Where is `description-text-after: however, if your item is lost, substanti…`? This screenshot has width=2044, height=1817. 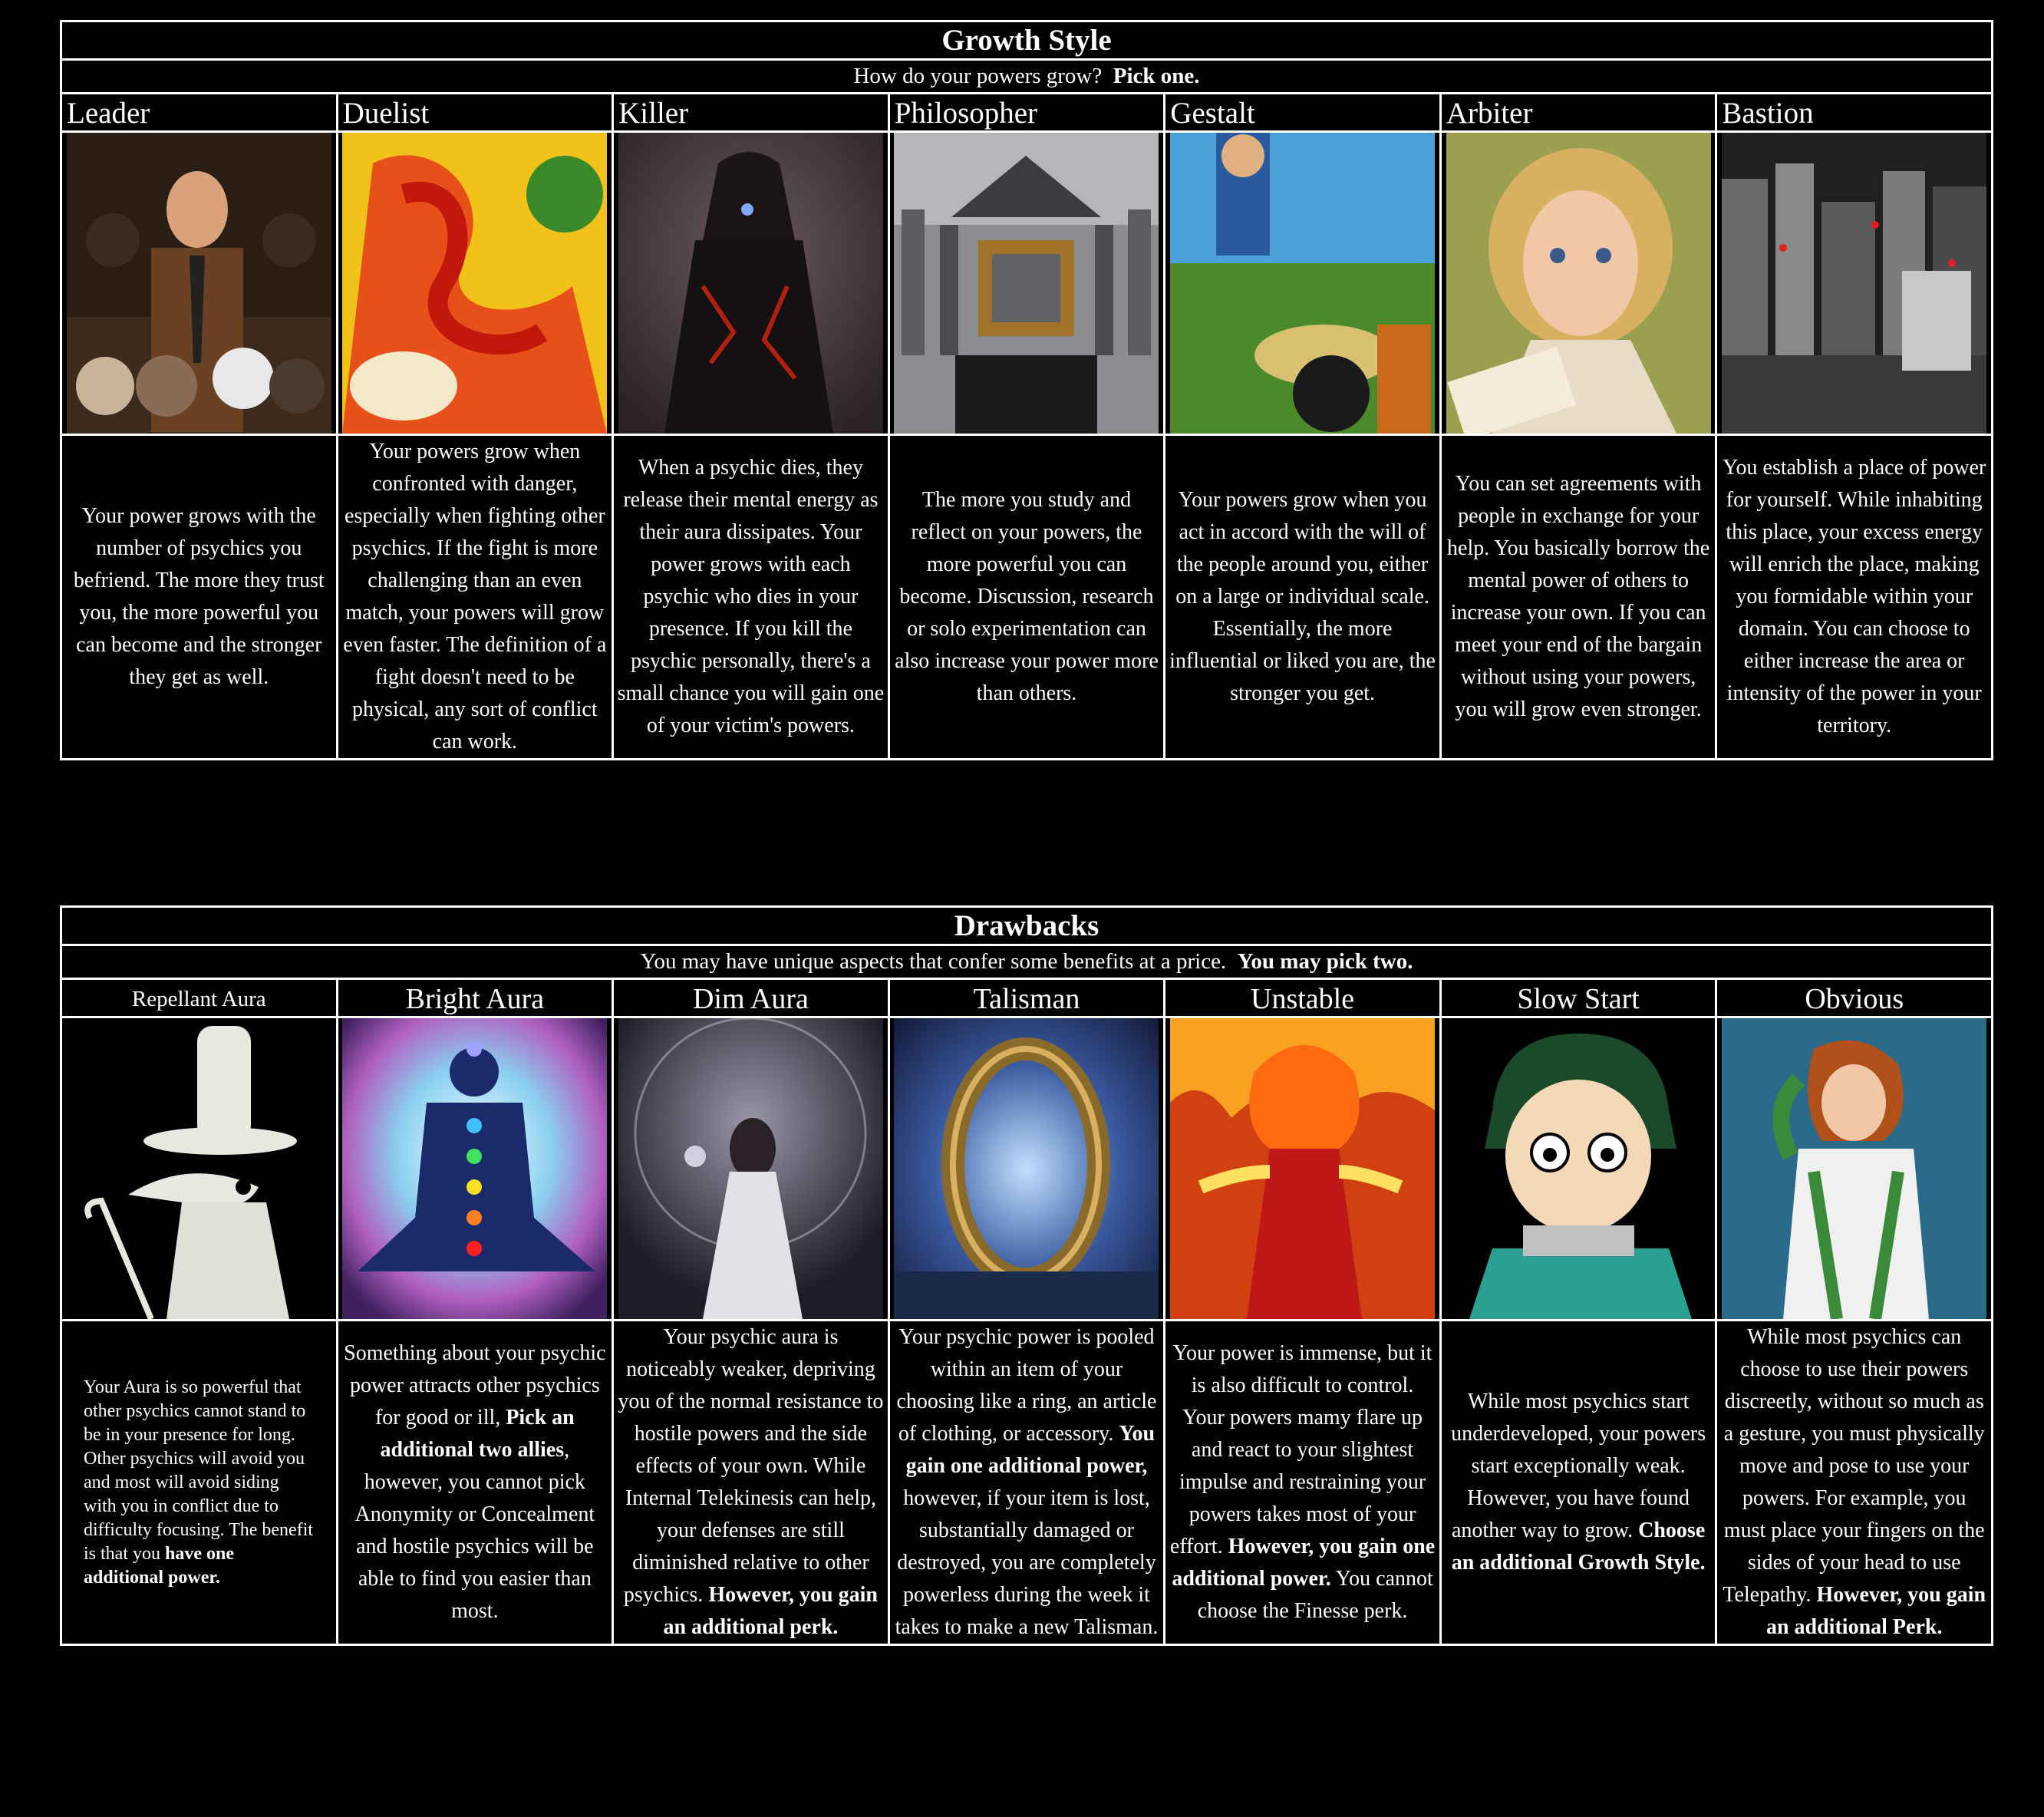
description-text-after: however, if your item is lost, substanti… is located at coordinates (1027, 1562).